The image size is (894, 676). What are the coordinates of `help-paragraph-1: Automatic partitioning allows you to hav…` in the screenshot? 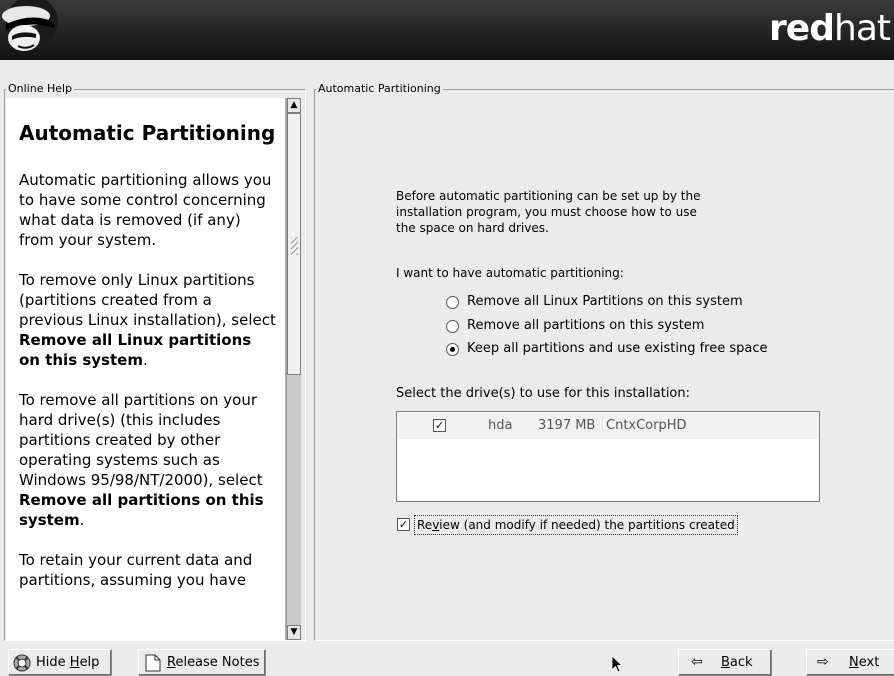 It's located at (145, 210).